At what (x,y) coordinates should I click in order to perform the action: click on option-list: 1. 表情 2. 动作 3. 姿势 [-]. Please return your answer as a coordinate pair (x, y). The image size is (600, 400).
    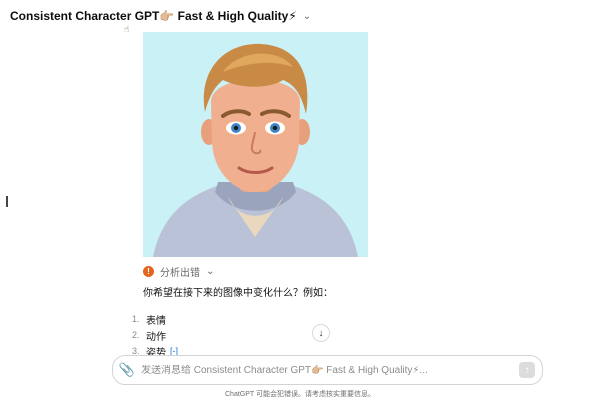
    Looking at the image, I should click on (155, 335).